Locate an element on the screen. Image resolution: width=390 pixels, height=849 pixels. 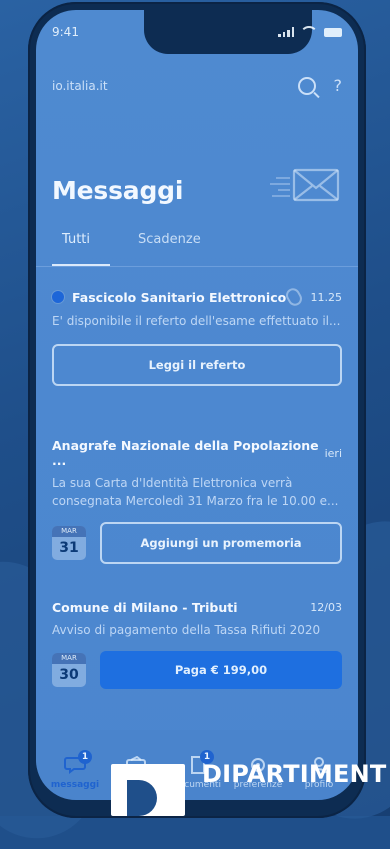
page-title: Messaggi is located at coordinates (118, 190).